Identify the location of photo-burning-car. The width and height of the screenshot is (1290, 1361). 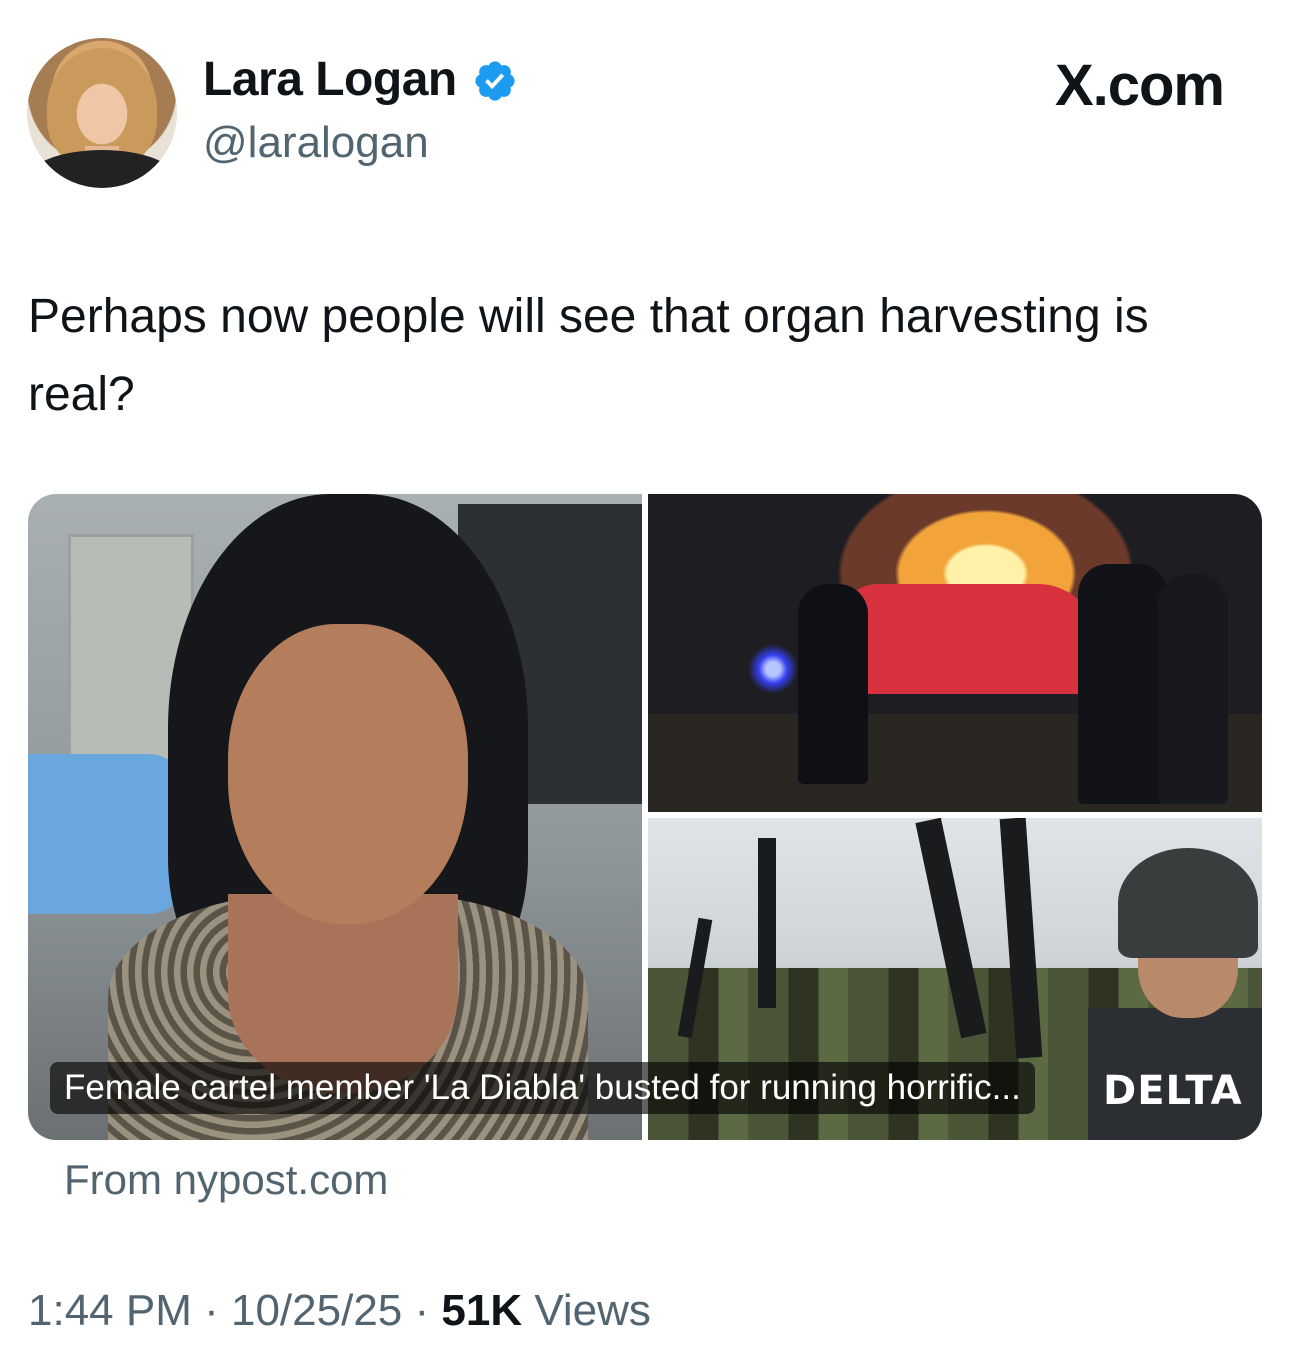
(955, 653).